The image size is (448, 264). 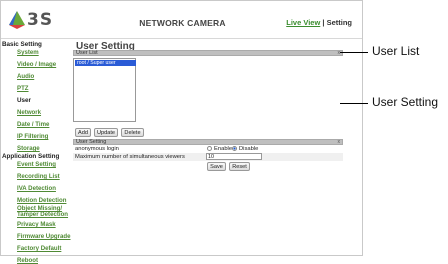 What do you see at coordinates (27, 260) in the screenshot?
I see `sidebar-item-reboot: Reboot` at bounding box center [27, 260].